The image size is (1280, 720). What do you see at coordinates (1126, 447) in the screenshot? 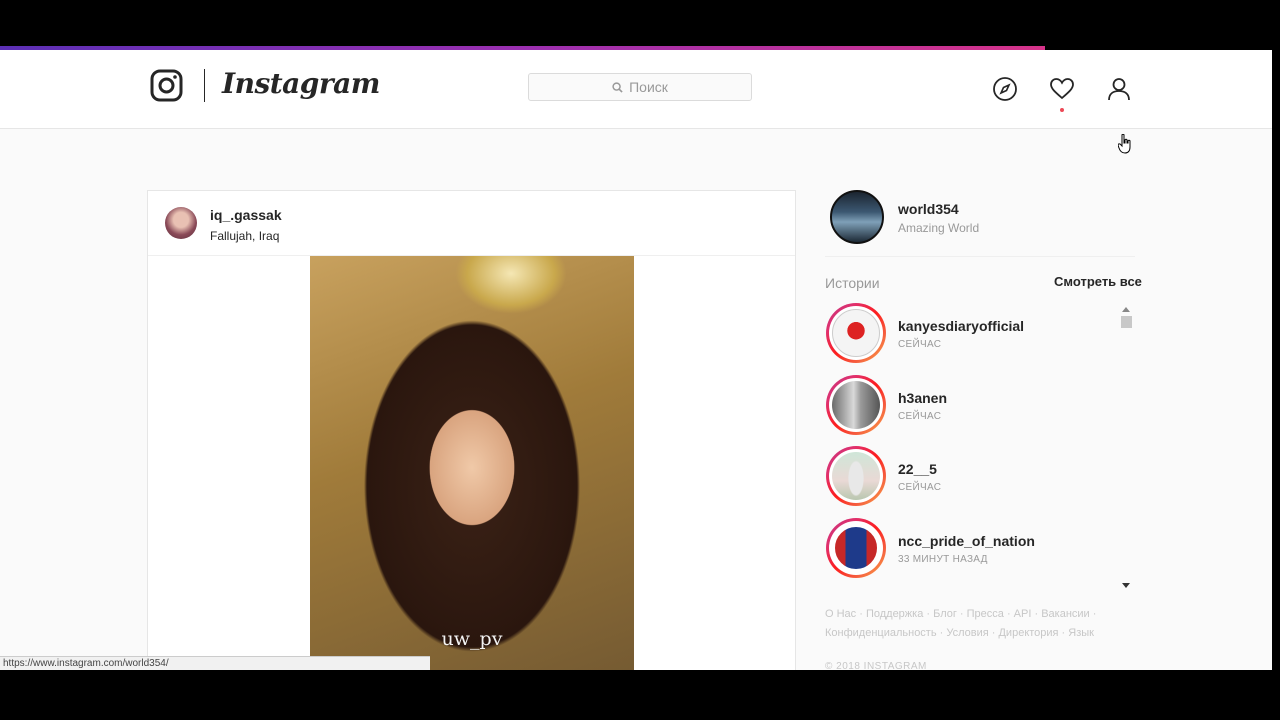
I see `stories-scrollbar` at bounding box center [1126, 447].